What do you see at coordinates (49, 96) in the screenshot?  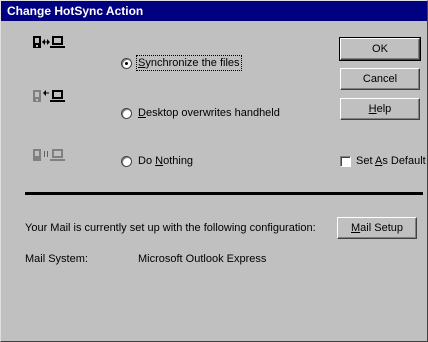 I see `desktop-to-handheld-icon` at bounding box center [49, 96].